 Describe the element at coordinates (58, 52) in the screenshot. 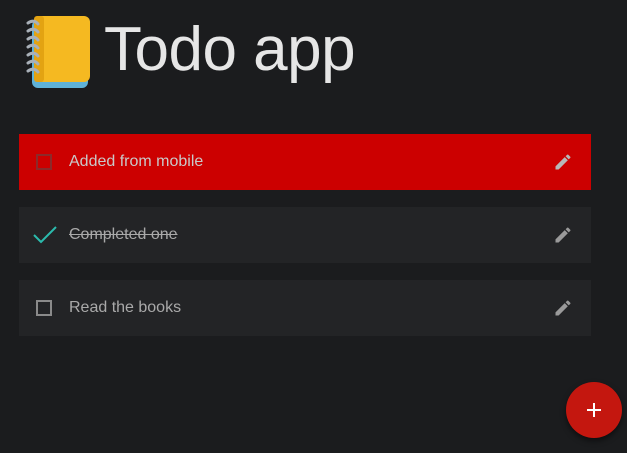

I see `notebook-icon` at that location.